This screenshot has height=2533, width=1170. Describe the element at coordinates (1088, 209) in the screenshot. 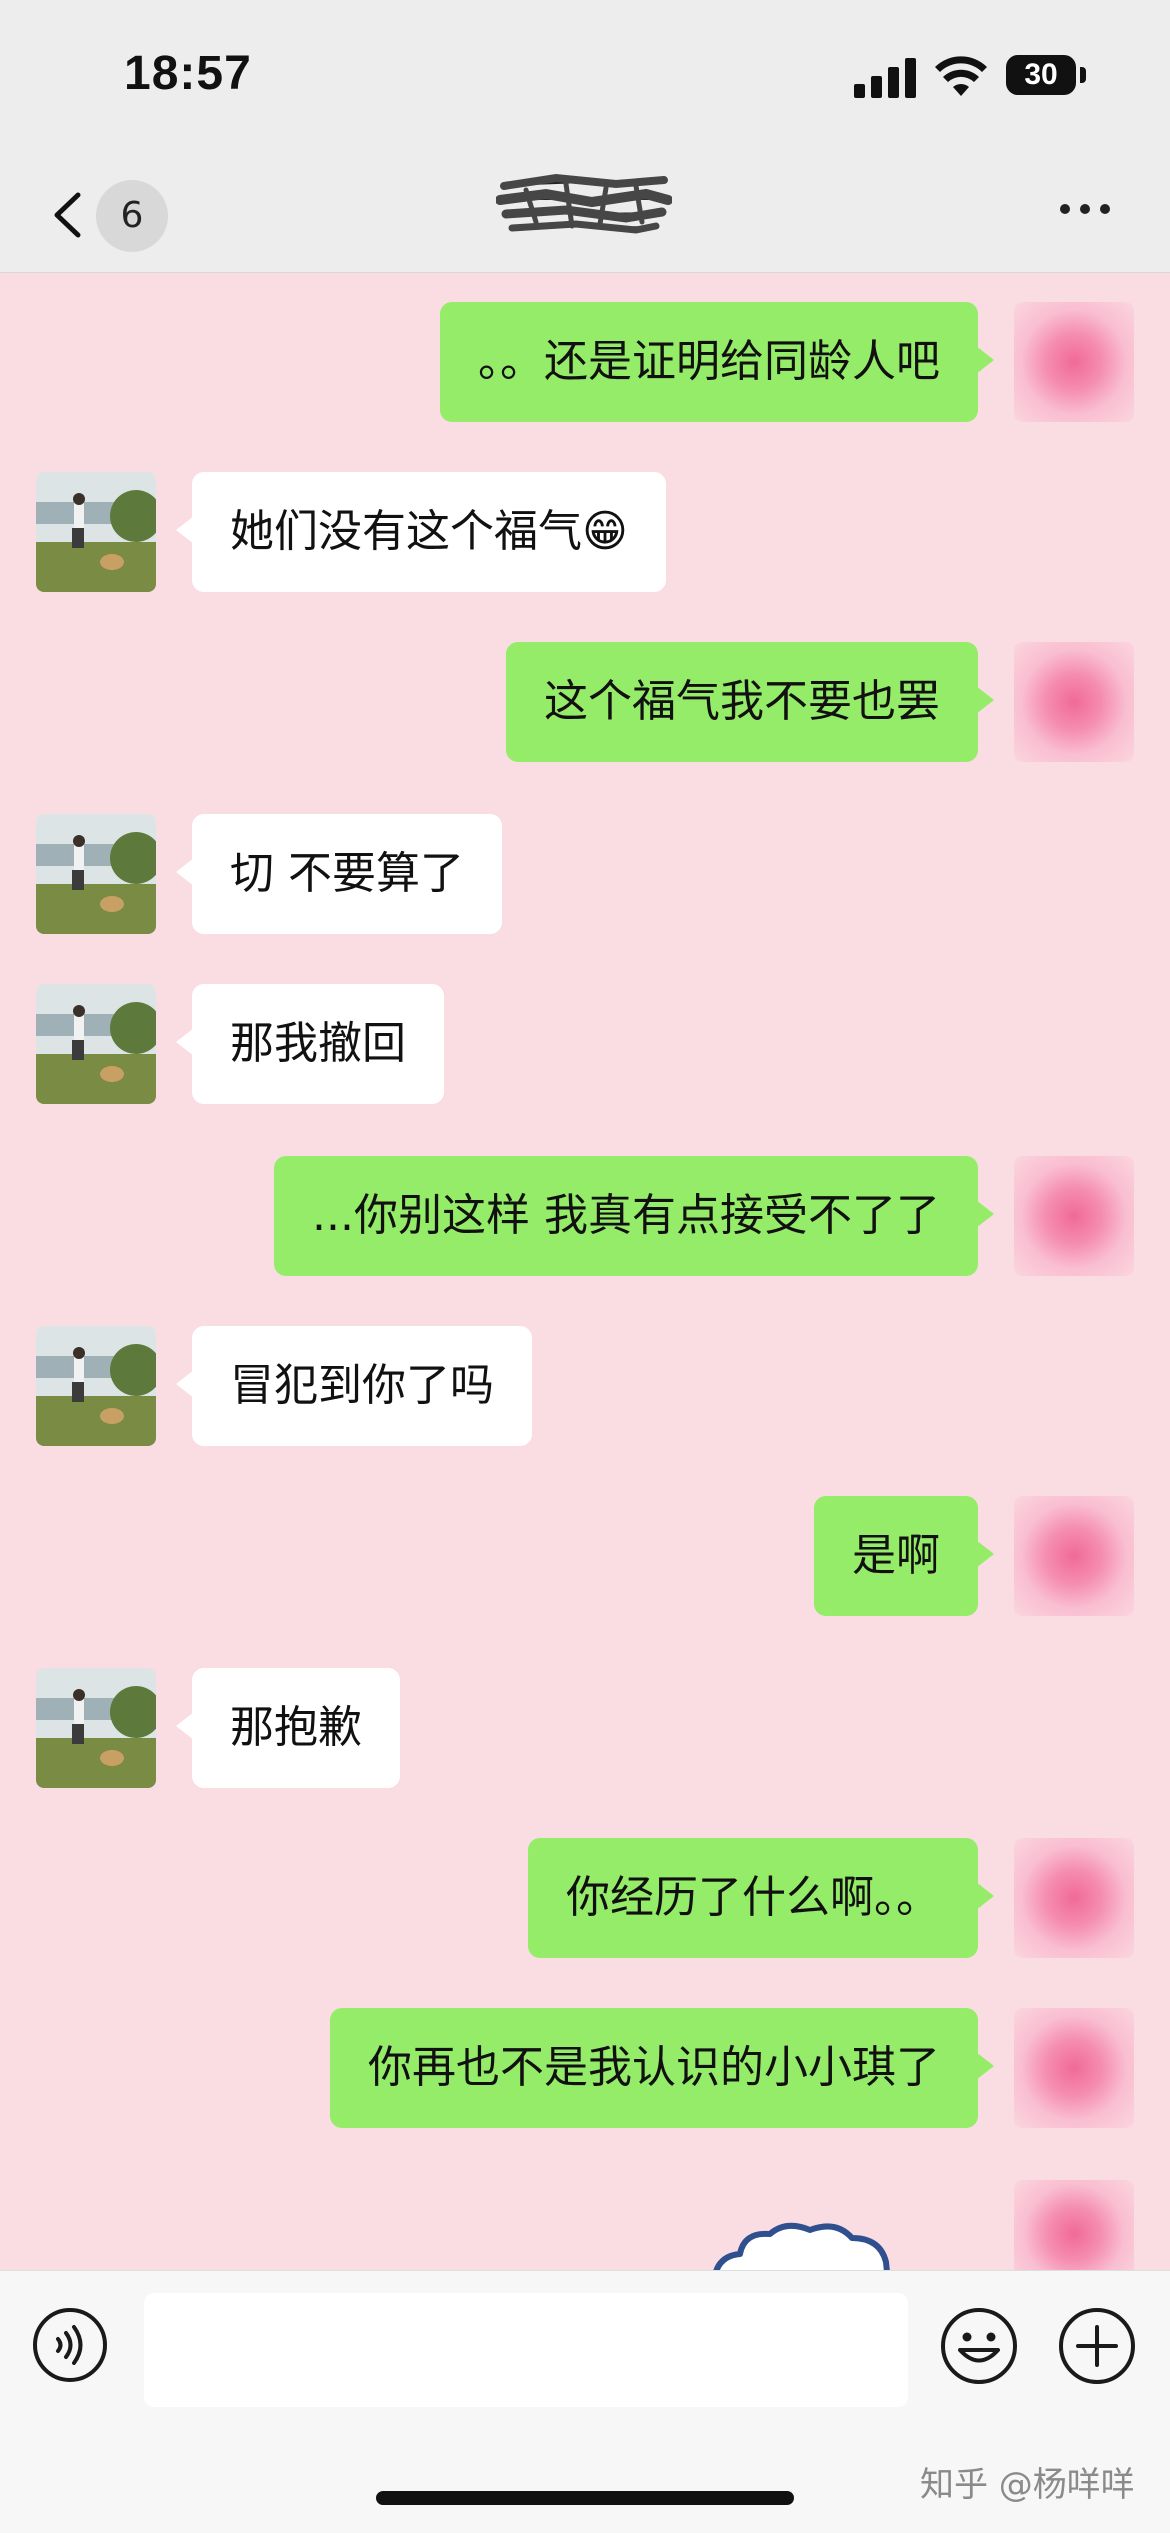

I see `more-button` at that location.